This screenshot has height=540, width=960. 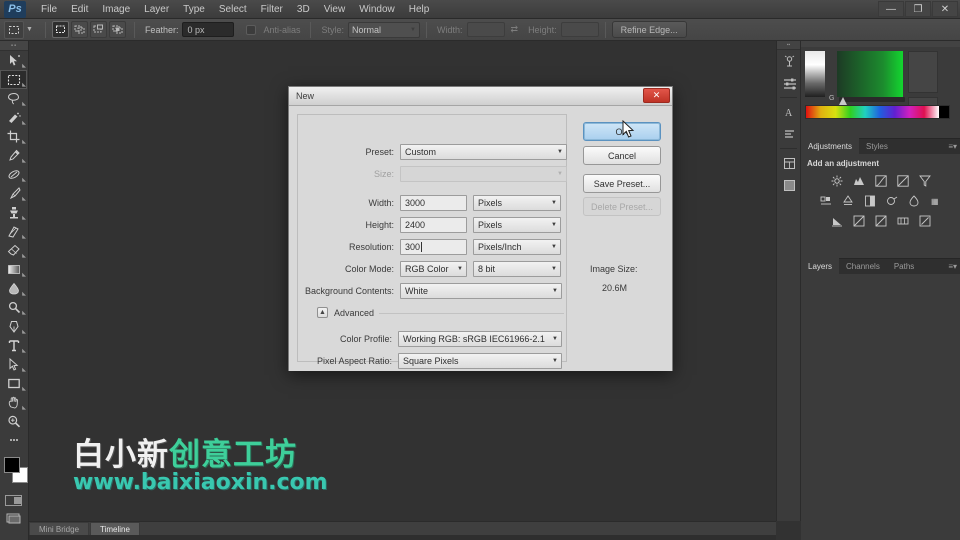 What do you see at coordinates (483, 152) in the screenshot?
I see `preset-select: Custom ▼` at bounding box center [483, 152].